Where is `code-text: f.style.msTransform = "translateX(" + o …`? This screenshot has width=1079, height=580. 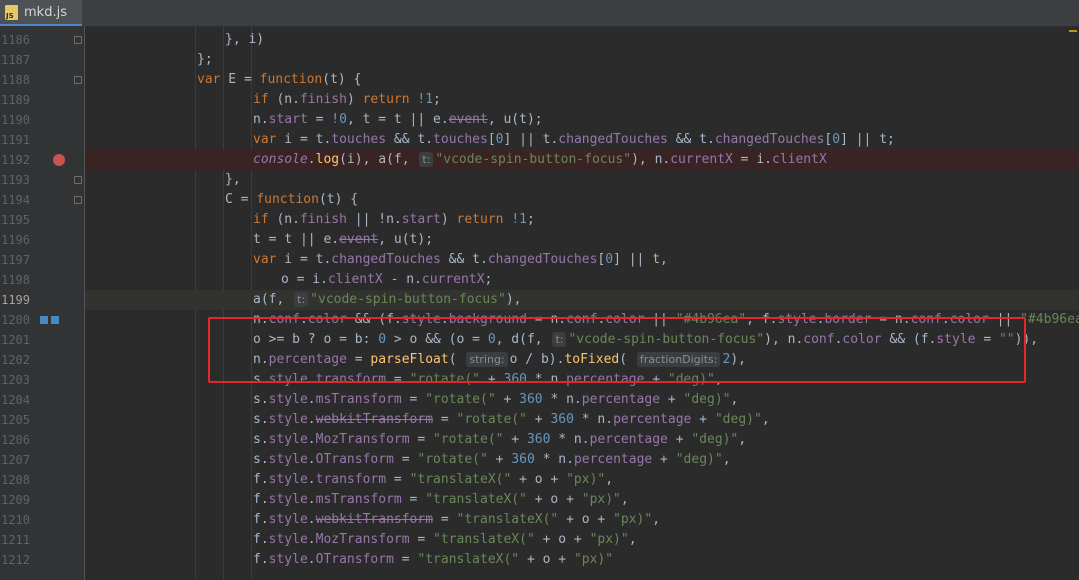
code-text: f.style.msTransform = "translateX(" + o … is located at coordinates (441, 499).